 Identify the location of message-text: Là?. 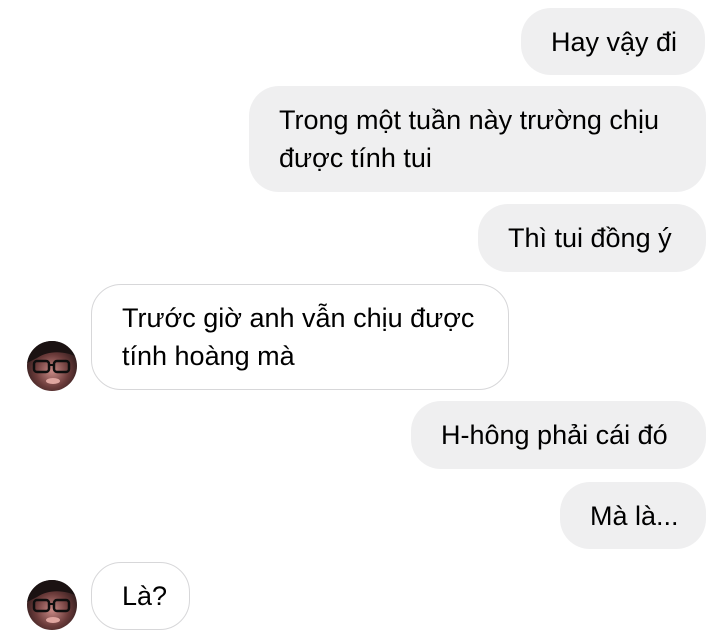
(145, 596).